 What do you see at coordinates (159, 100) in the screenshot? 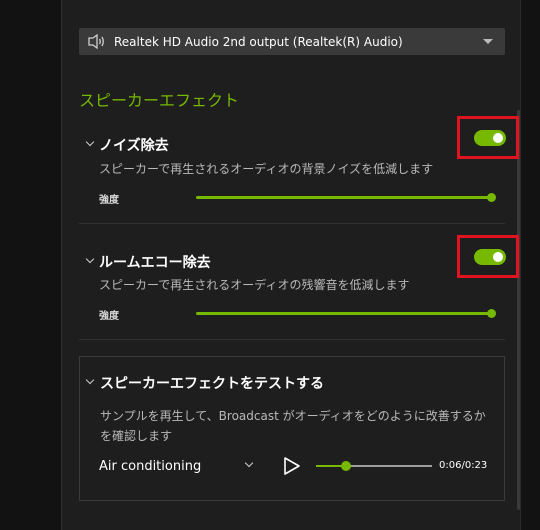
I see `section-title: スピーカーエフェクト` at bounding box center [159, 100].